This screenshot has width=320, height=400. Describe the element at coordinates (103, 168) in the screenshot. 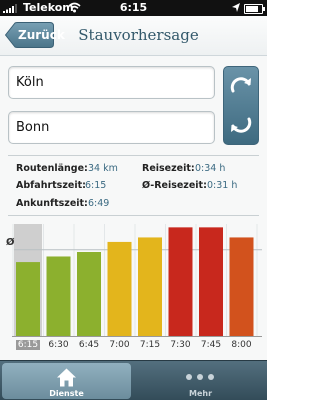

I see `route-length-value: 34 km` at that location.